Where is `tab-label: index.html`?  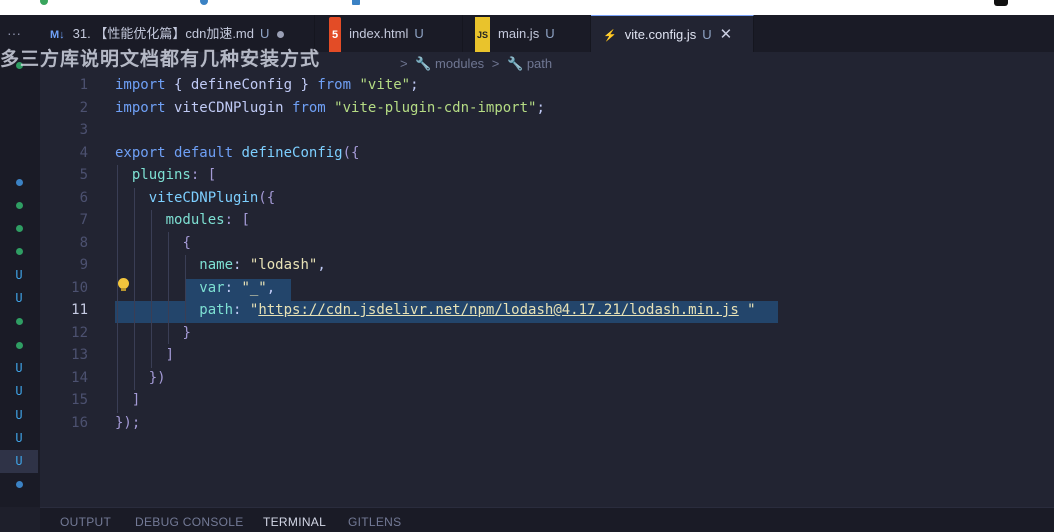
tab-label: index.html is located at coordinates (379, 33).